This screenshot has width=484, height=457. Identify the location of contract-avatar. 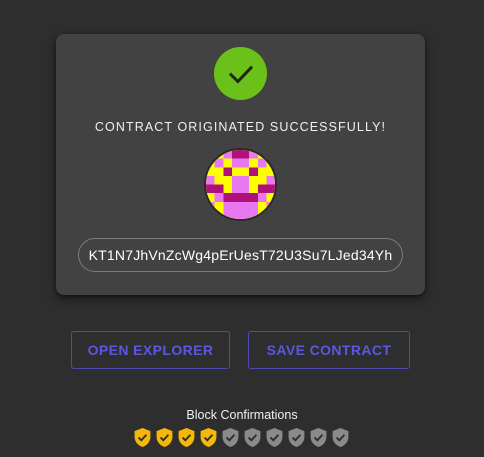
(240, 184).